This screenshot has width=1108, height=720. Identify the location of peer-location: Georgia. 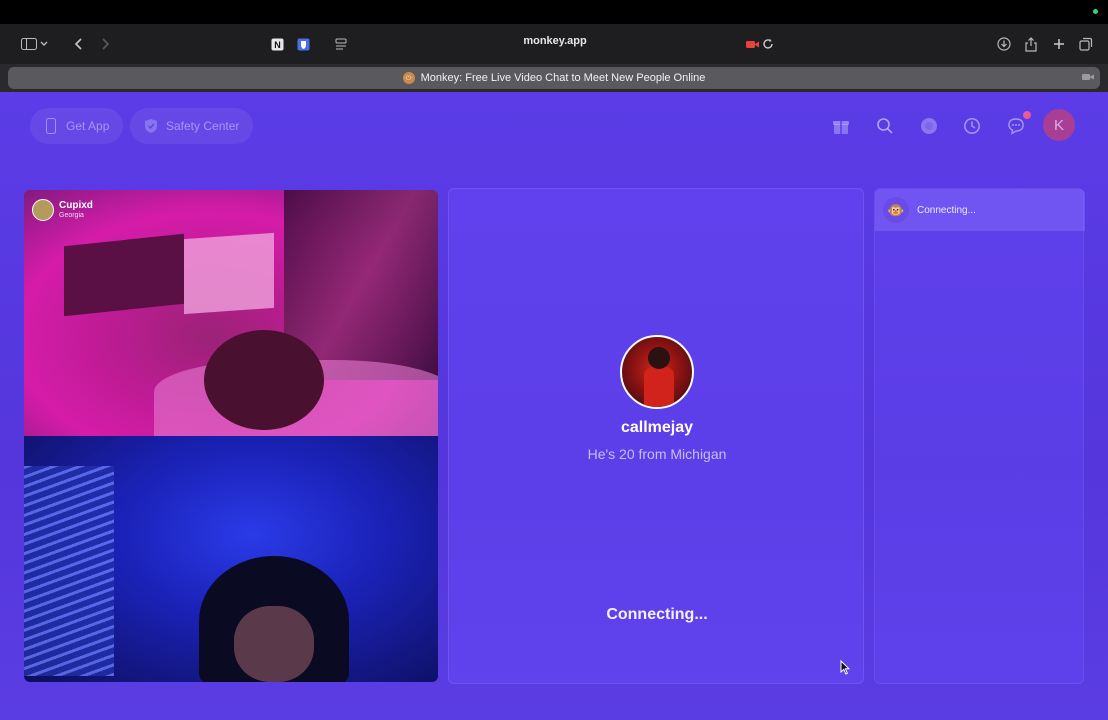
(71, 215).